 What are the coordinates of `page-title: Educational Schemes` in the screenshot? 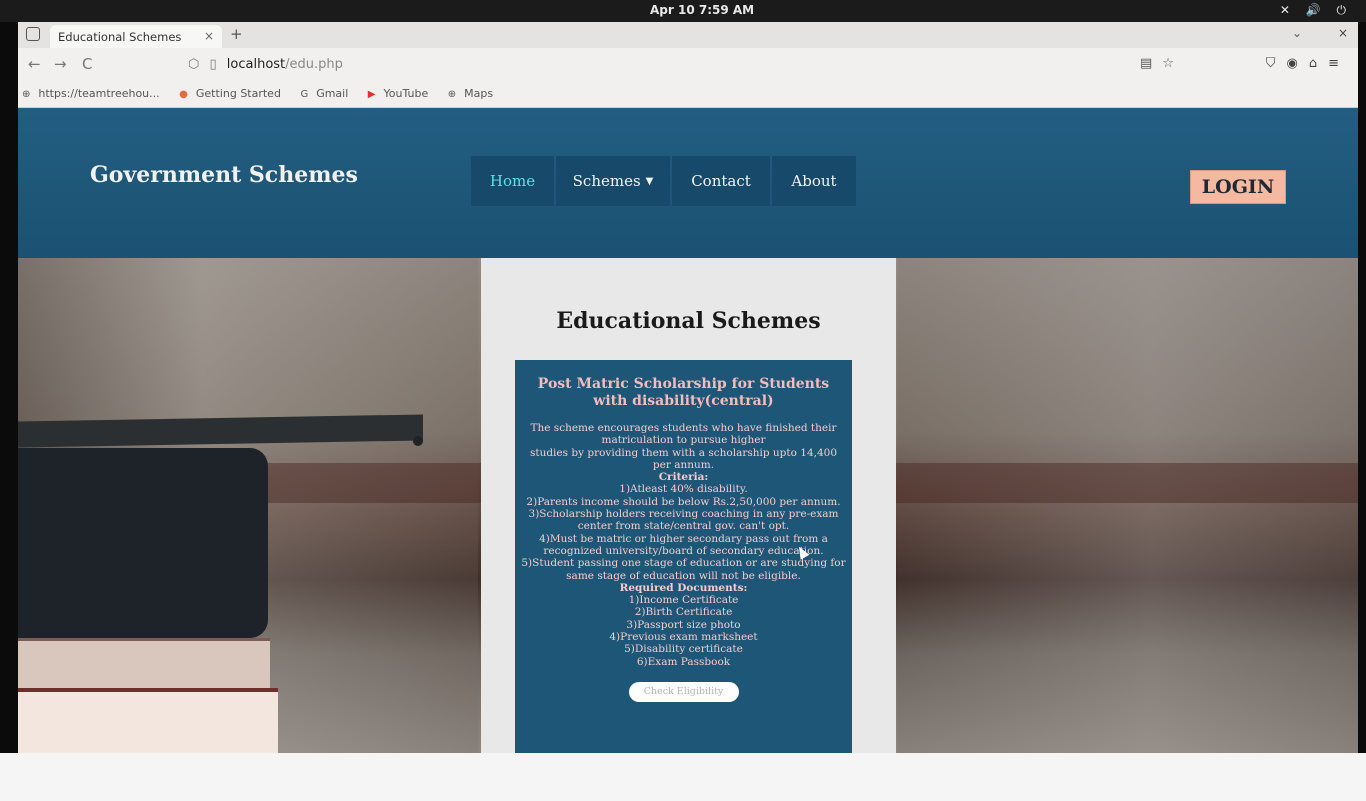 It's located at (688, 321).